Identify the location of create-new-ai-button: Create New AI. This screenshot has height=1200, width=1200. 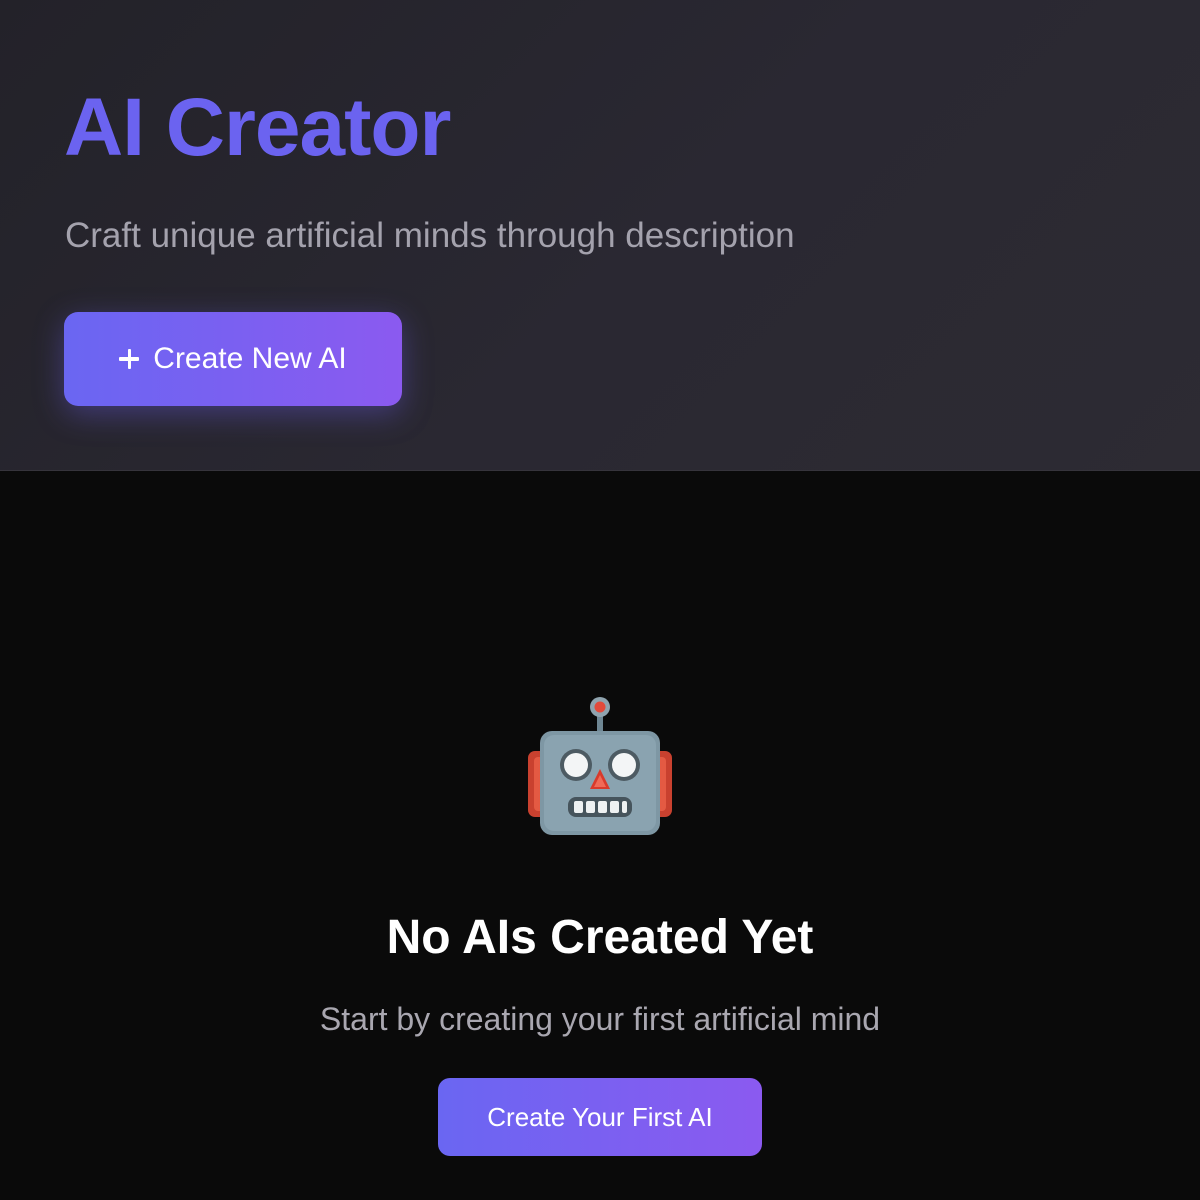
(233, 359).